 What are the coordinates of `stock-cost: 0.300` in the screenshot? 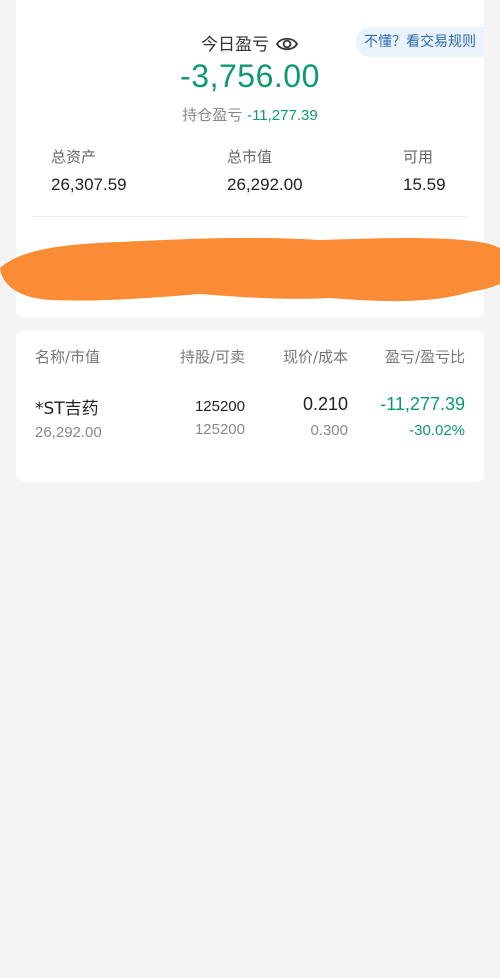 It's located at (329, 430).